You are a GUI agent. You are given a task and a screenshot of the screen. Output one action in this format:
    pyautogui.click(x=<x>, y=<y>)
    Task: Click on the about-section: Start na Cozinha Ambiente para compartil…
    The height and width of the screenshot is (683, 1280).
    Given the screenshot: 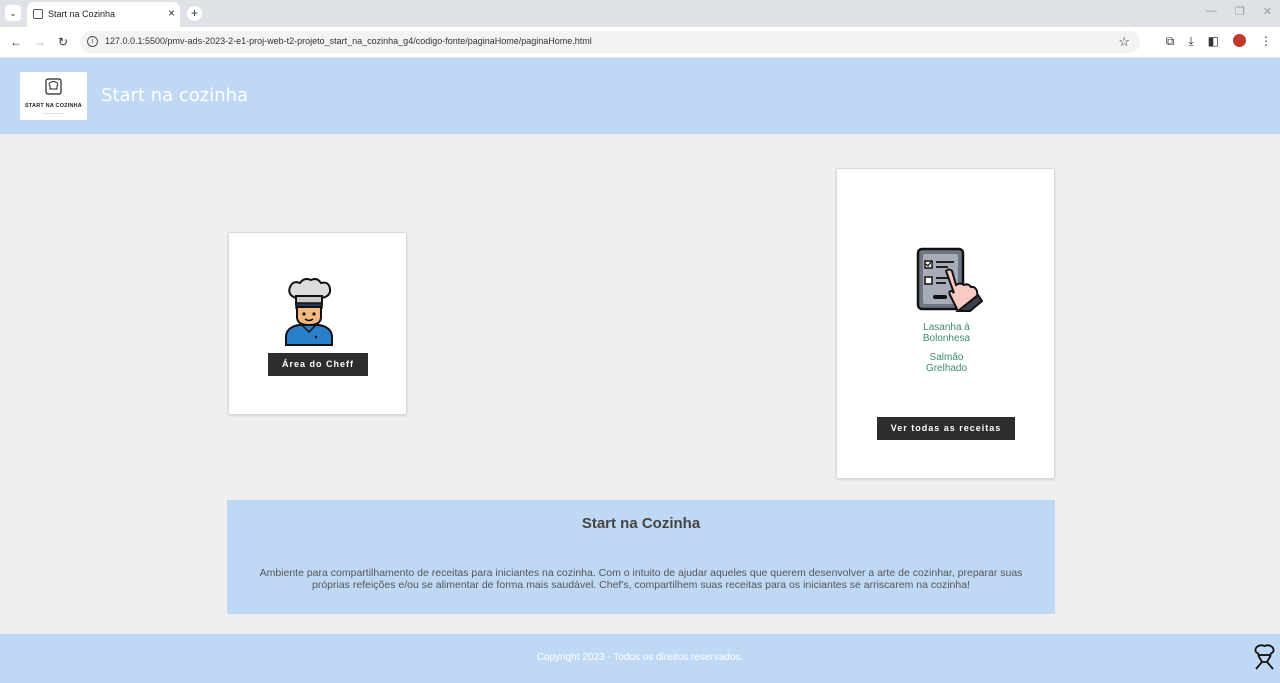 What is the action you would take?
    pyautogui.click(x=641, y=557)
    